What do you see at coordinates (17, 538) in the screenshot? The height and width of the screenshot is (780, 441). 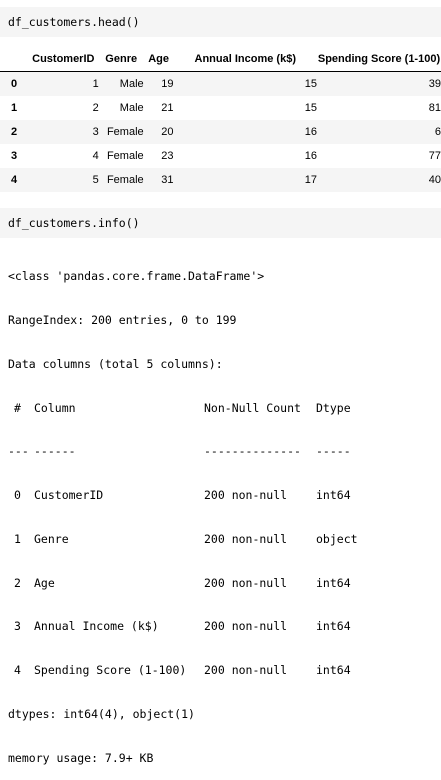 I see `info-num: 1` at bounding box center [17, 538].